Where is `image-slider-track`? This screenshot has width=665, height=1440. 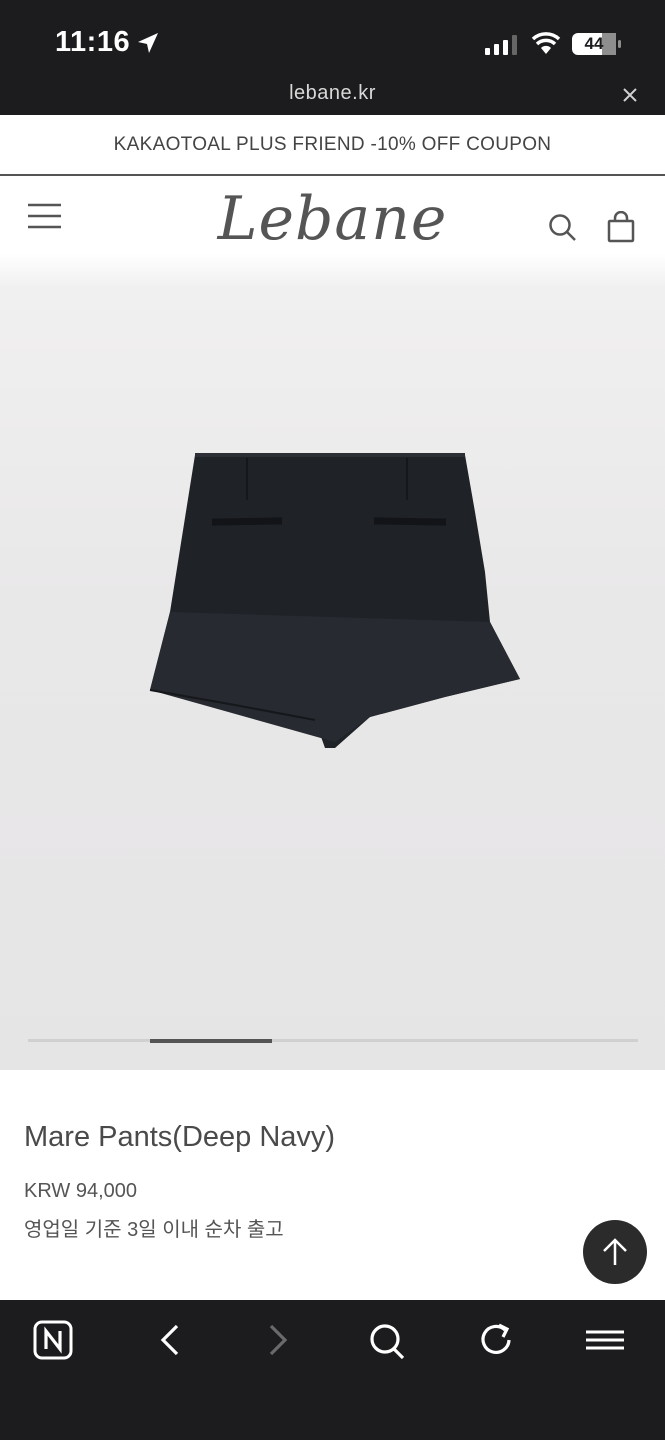 image-slider-track is located at coordinates (333, 1040).